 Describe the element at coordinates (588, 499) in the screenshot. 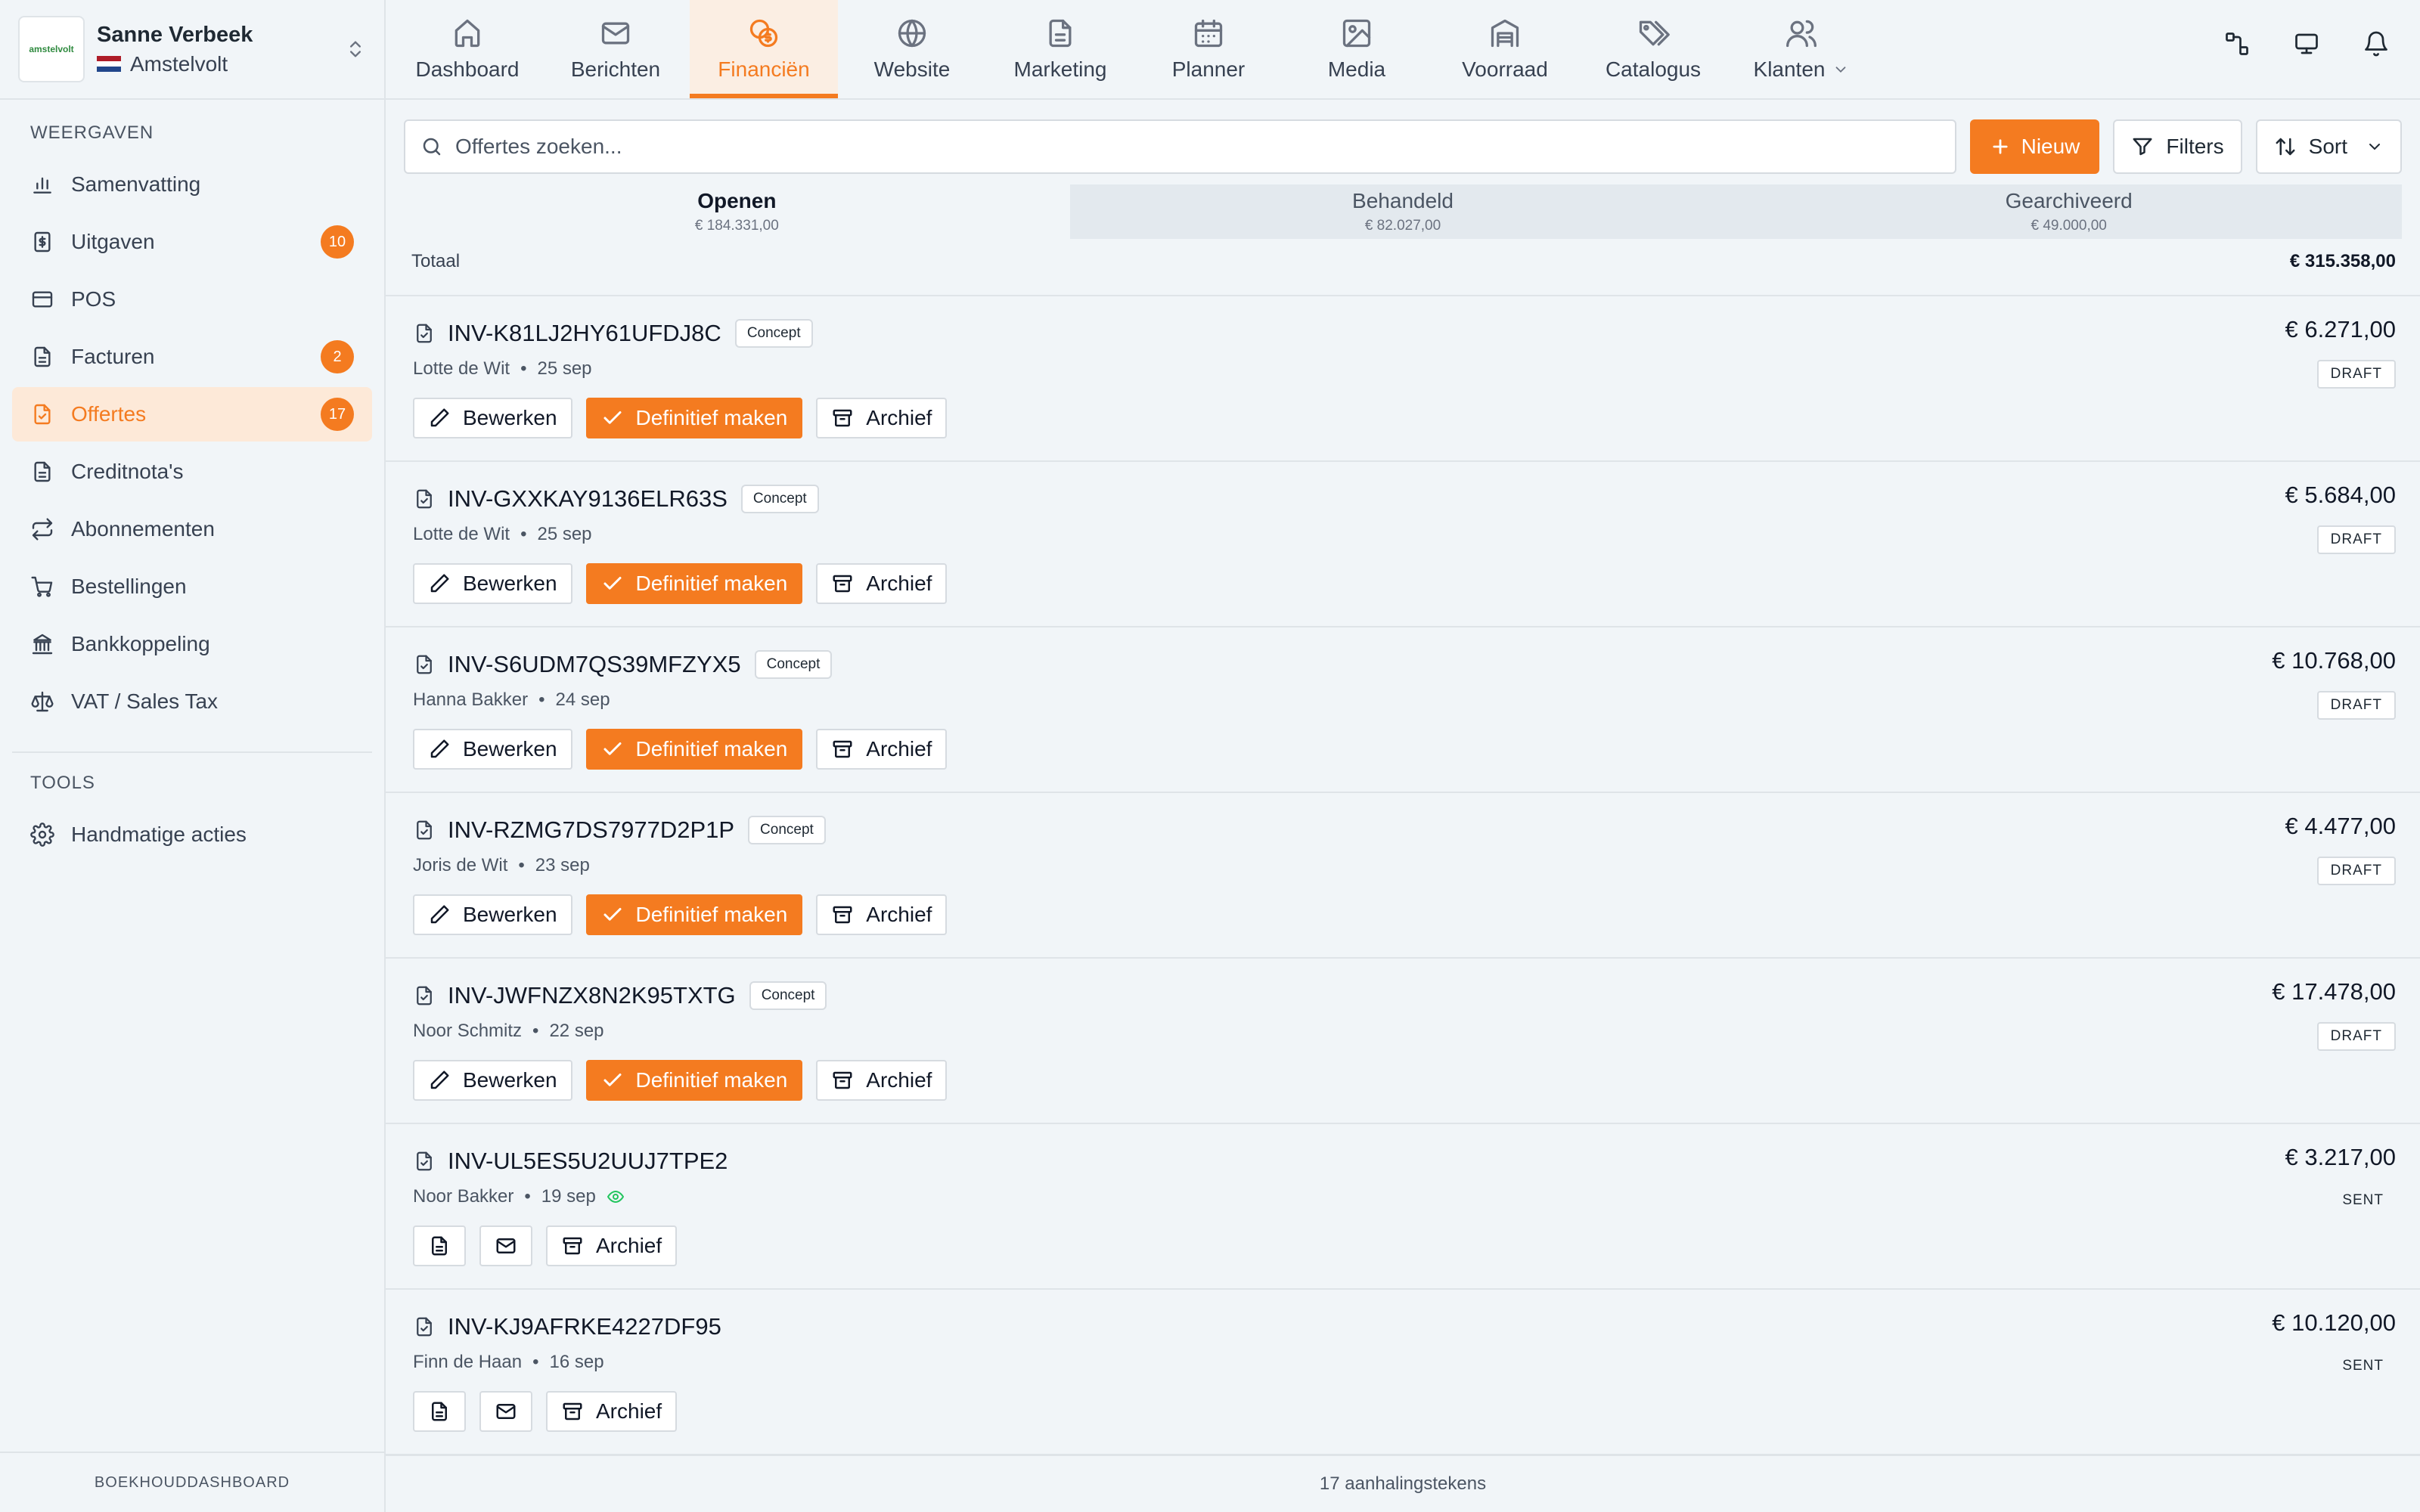

I see `quote-number: INV-GXXKAY9136ELR63S` at that location.